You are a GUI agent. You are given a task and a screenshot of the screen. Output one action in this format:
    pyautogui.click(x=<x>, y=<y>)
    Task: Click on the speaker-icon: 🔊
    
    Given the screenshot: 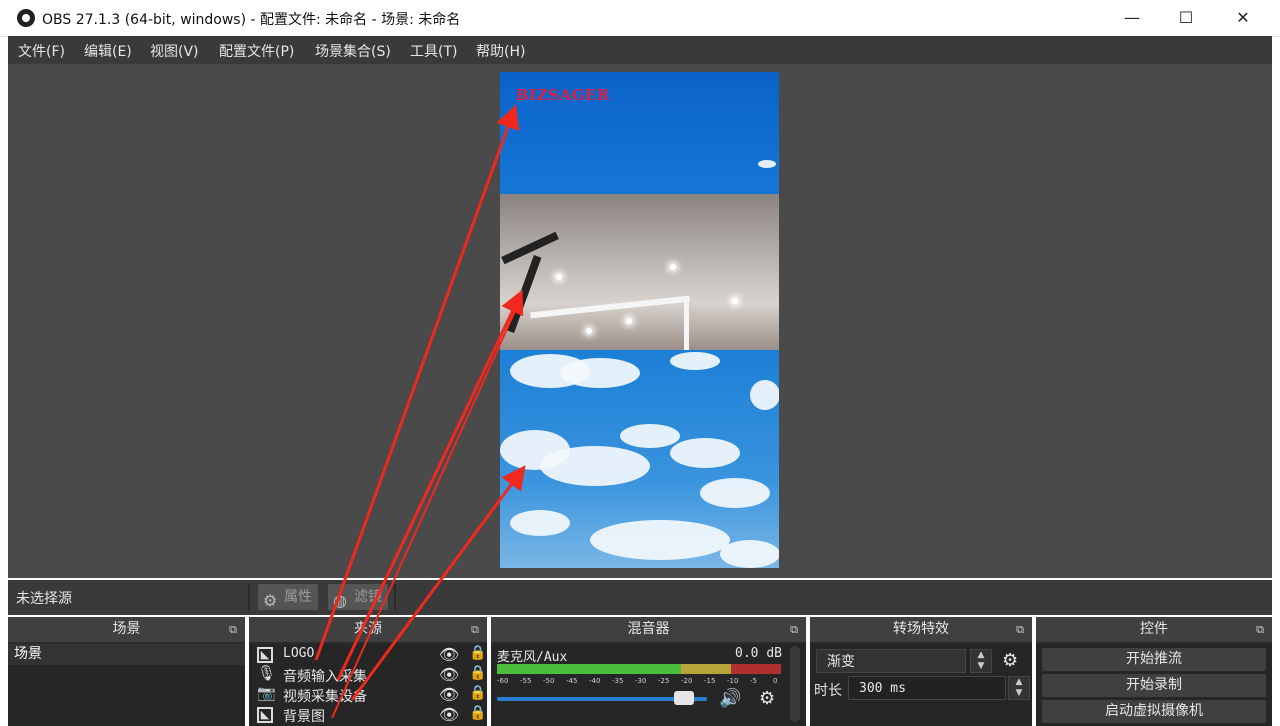 What is the action you would take?
    pyautogui.click(x=730, y=698)
    